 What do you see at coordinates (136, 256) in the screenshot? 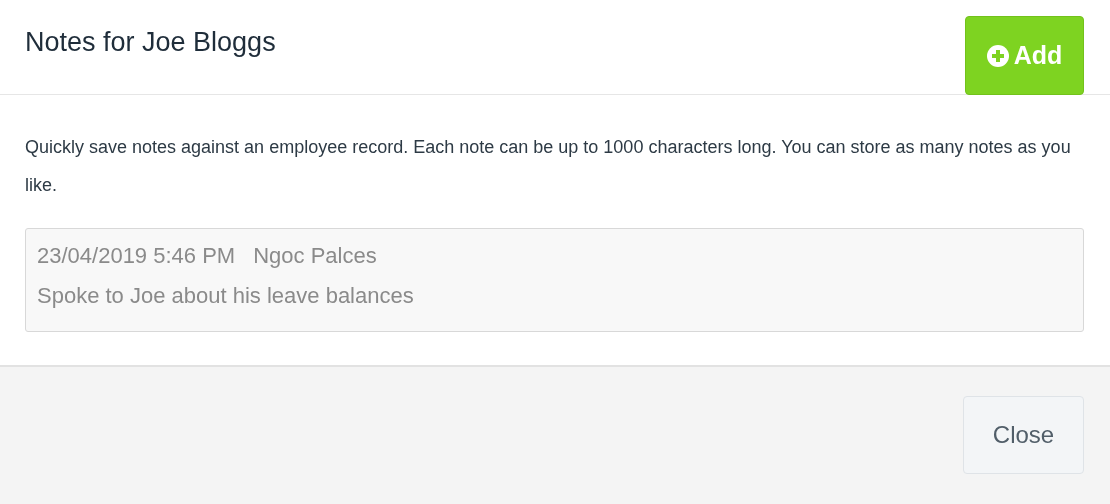
I see `note-timestamp: 23/04/2019 5:46 PM` at bounding box center [136, 256].